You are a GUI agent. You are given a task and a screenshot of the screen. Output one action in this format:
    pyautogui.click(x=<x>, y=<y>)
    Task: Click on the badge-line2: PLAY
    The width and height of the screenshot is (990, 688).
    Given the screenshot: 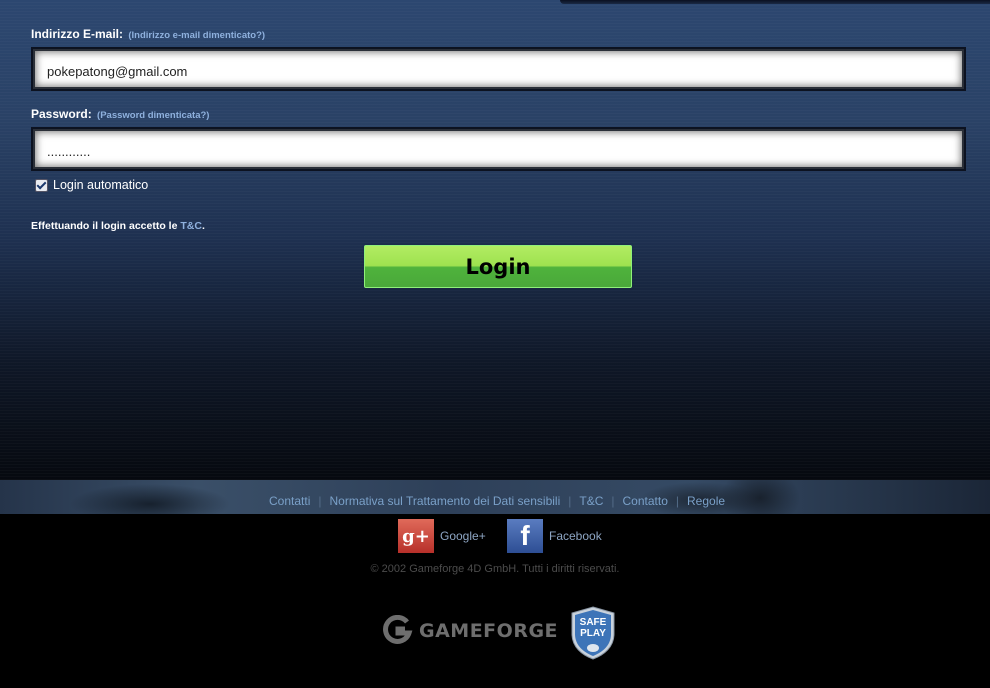 What is the action you would take?
    pyautogui.click(x=593, y=633)
    